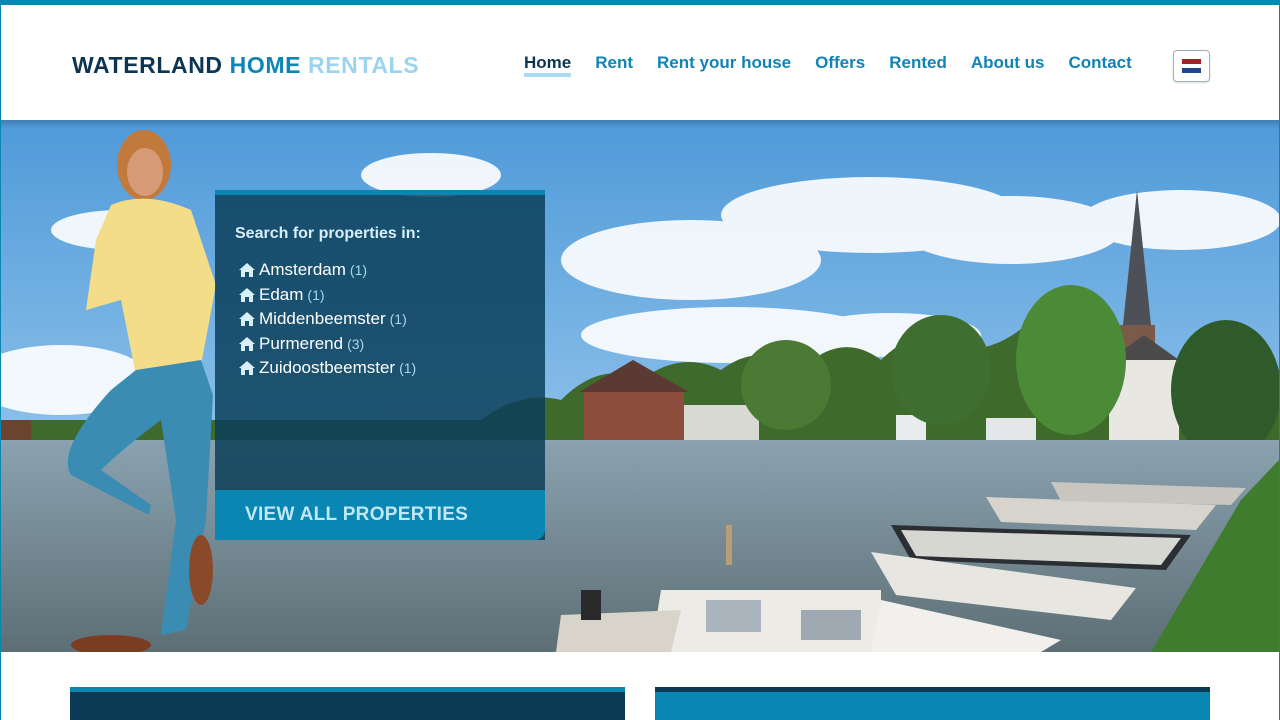 The height and width of the screenshot is (720, 1280). I want to click on location-name: Purmerend, so click(301, 343).